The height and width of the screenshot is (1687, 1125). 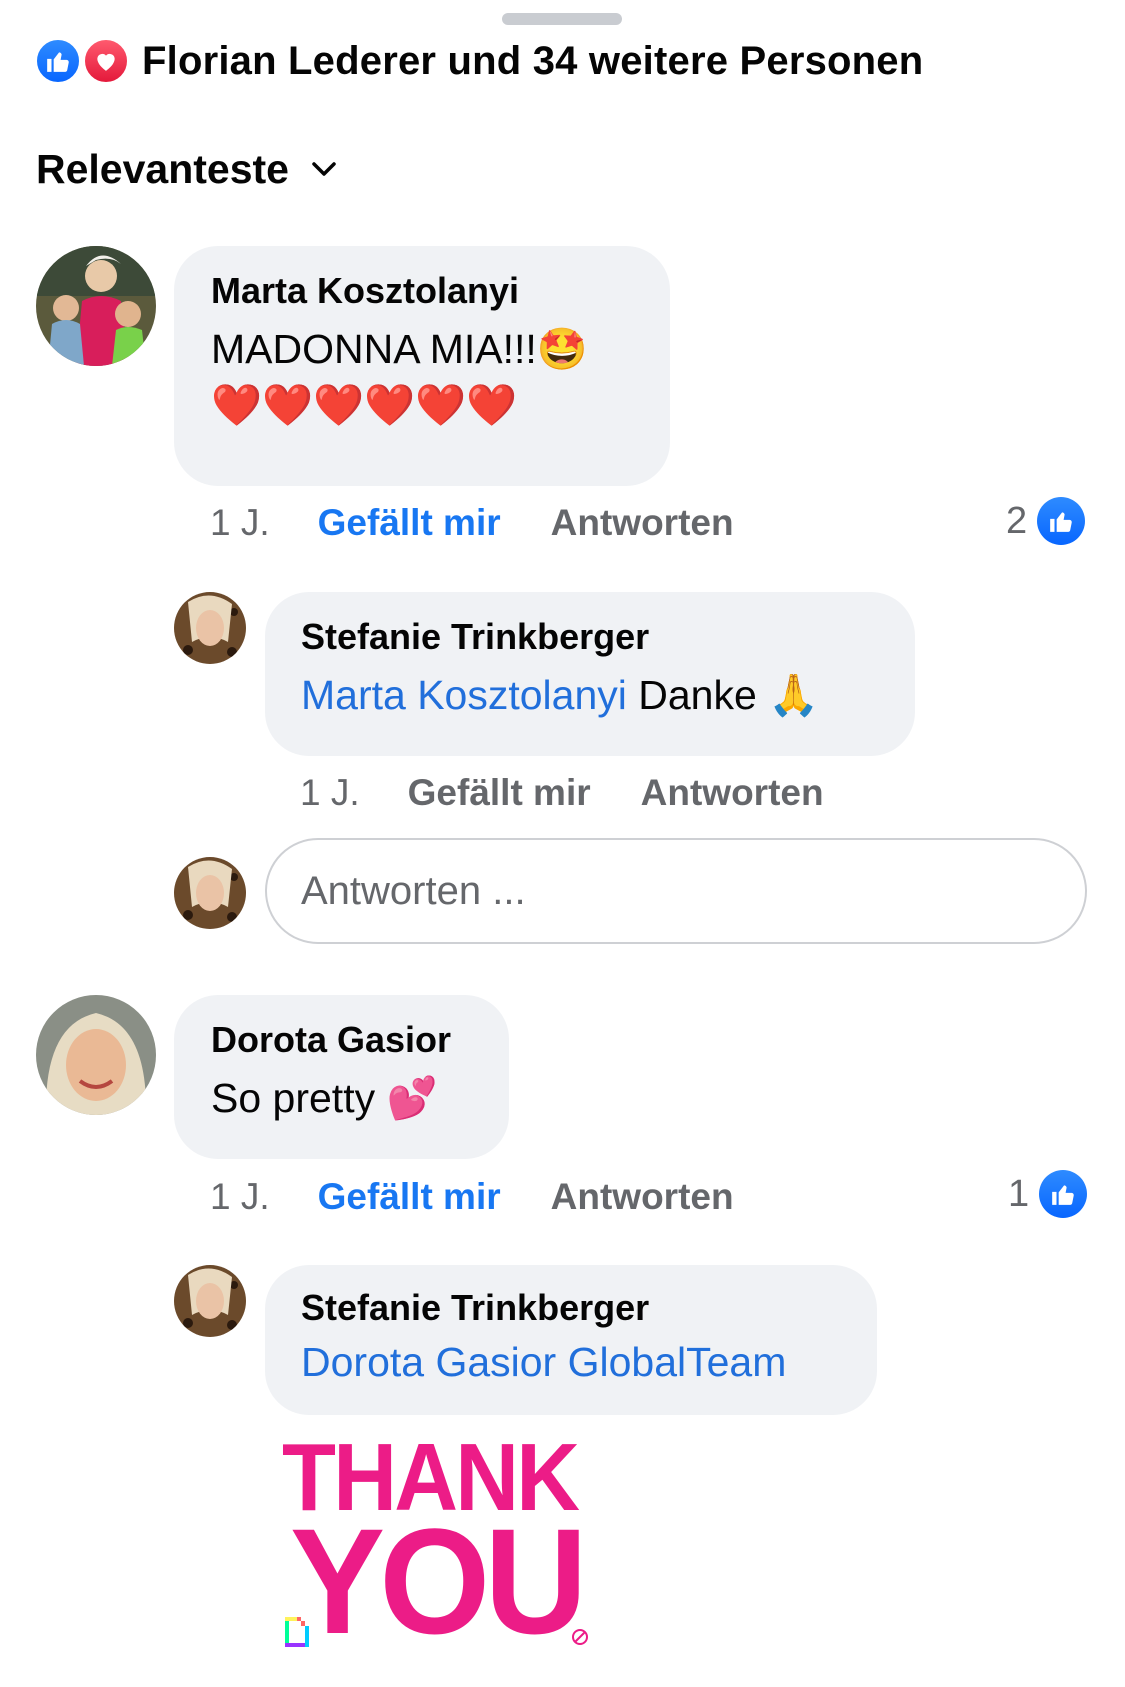 What do you see at coordinates (533, 60) in the screenshot?
I see `reactions-summary-text: Florian Lederer und 34 weitere Personen` at bounding box center [533, 60].